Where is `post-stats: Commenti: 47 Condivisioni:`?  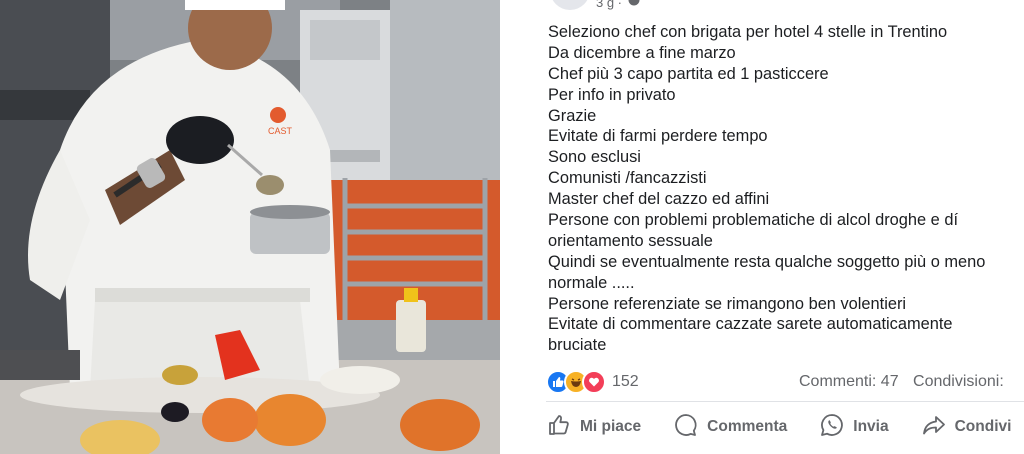 post-stats: Commenti: 47 Condivisioni: is located at coordinates (901, 382).